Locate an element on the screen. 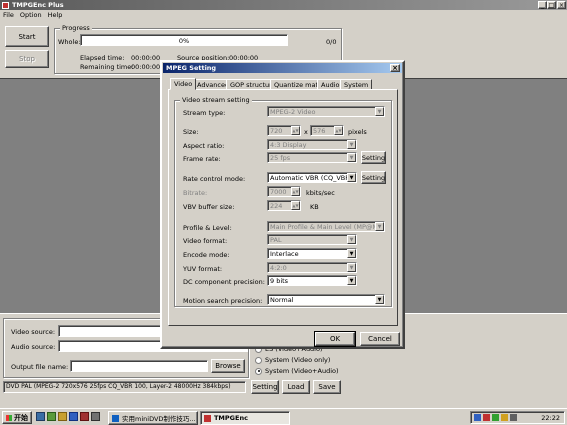 The width and height of the screenshot is (567, 425). size-height-input: 576 ▲▼ is located at coordinates (327, 130).